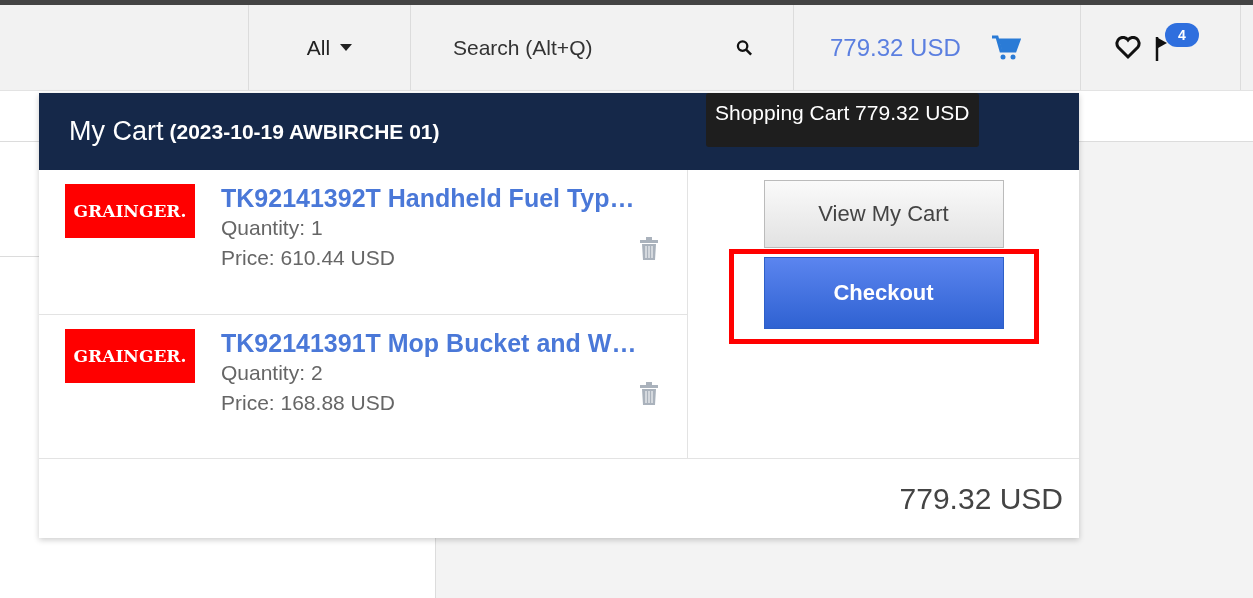 The width and height of the screenshot is (1253, 598). Describe the element at coordinates (346, 47) in the screenshot. I see `caret-icon` at that location.